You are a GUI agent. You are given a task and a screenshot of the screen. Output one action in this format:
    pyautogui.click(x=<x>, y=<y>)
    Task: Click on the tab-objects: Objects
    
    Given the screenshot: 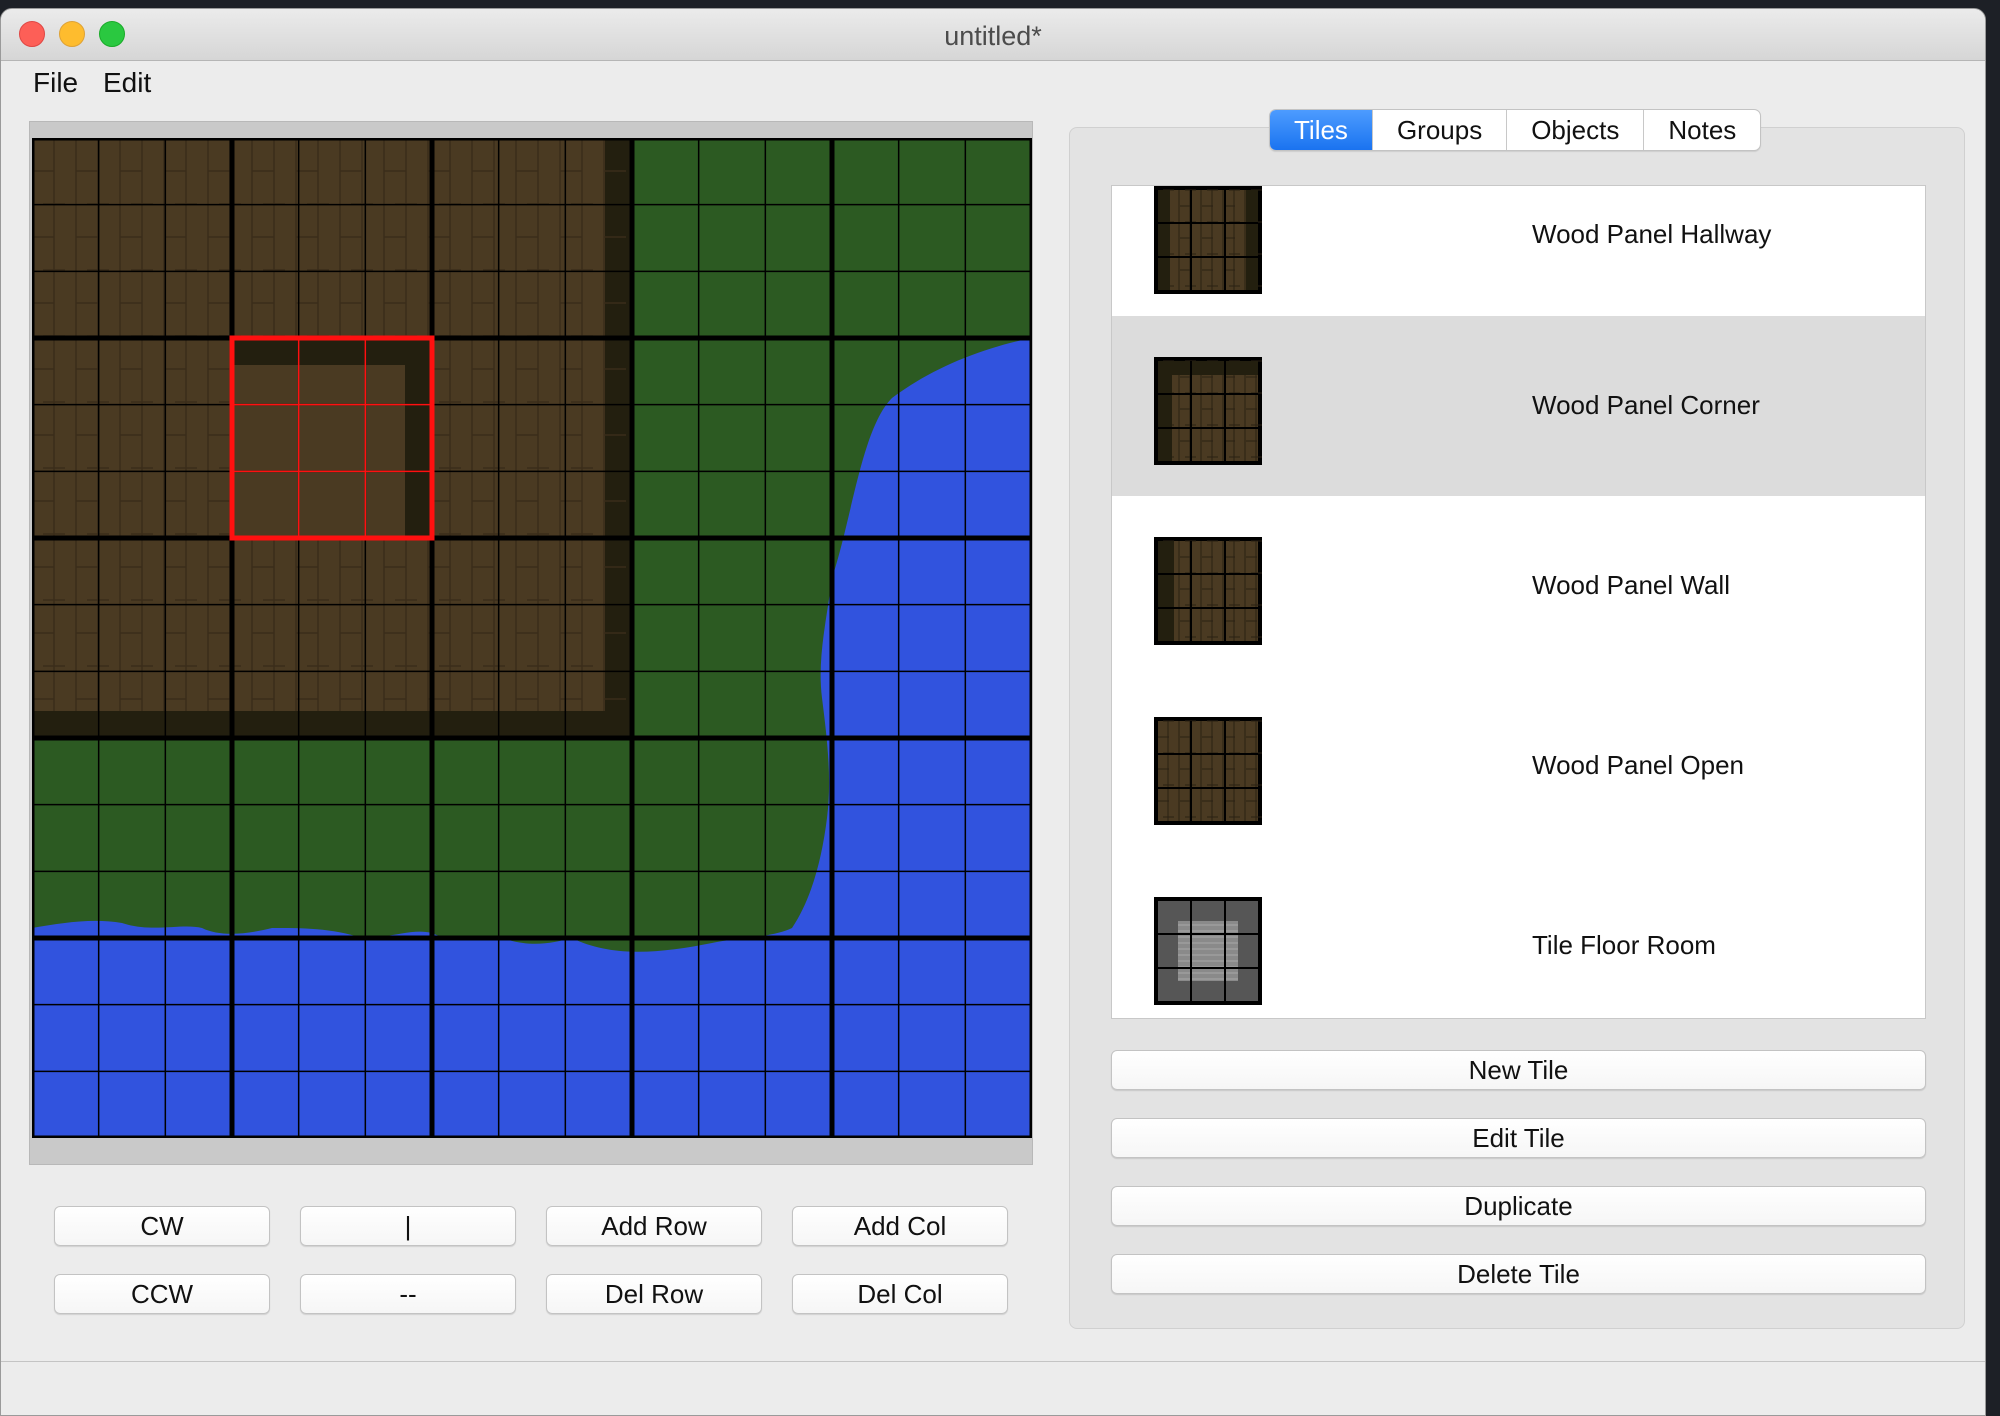 What is the action you would take?
    pyautogui.click(x=1574, y=130)
    